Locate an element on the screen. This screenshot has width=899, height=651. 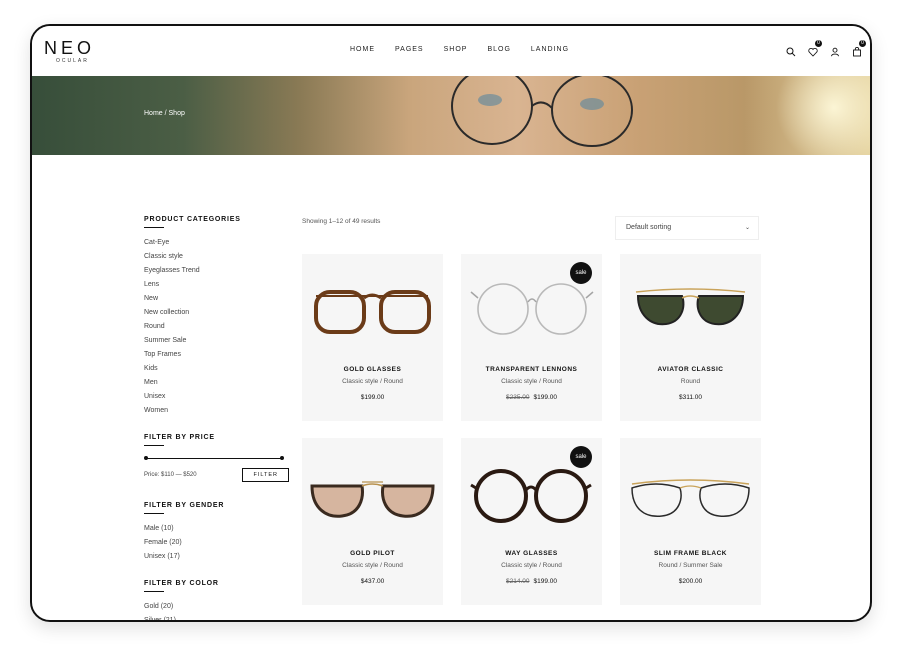
nav-shop: SHOP is located at coordinates (456, 49).